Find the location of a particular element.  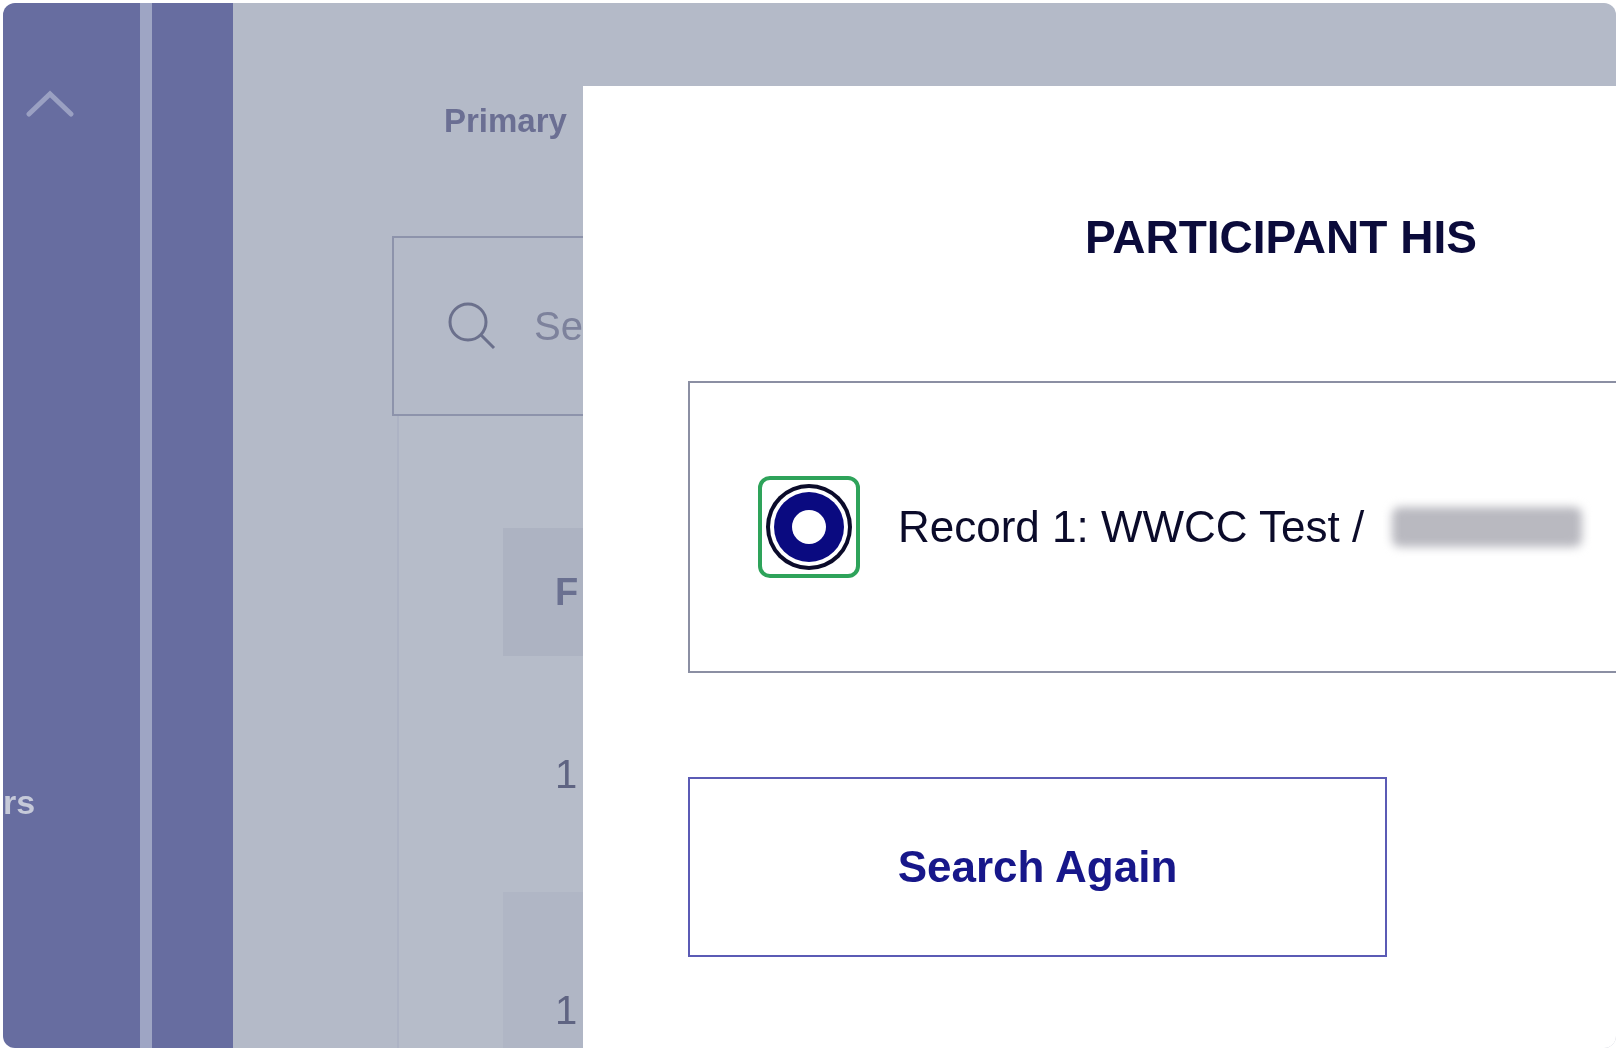

table-cell-text: 1 is located at coordinates (566, 774).